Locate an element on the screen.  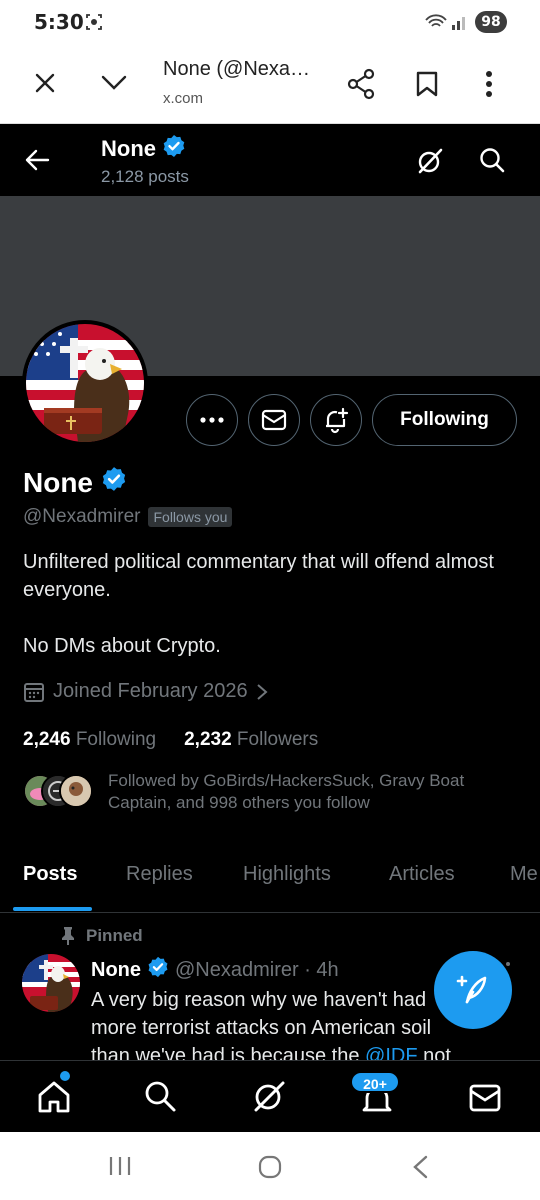
more-vertical-icon is located at coordinates (489, 86).